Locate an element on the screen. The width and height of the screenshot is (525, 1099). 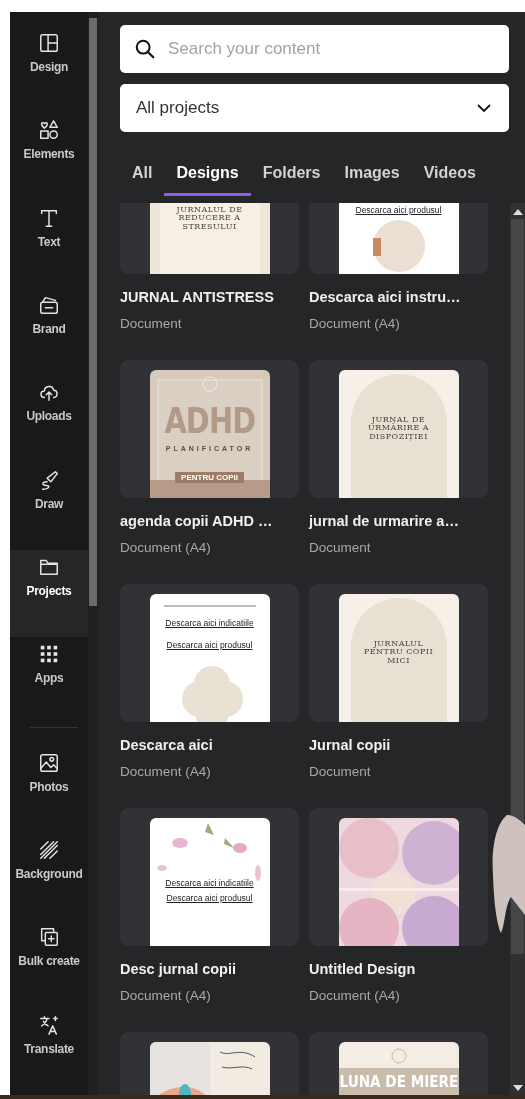
sidebar-item: Design is located at coordinates (49, 70).